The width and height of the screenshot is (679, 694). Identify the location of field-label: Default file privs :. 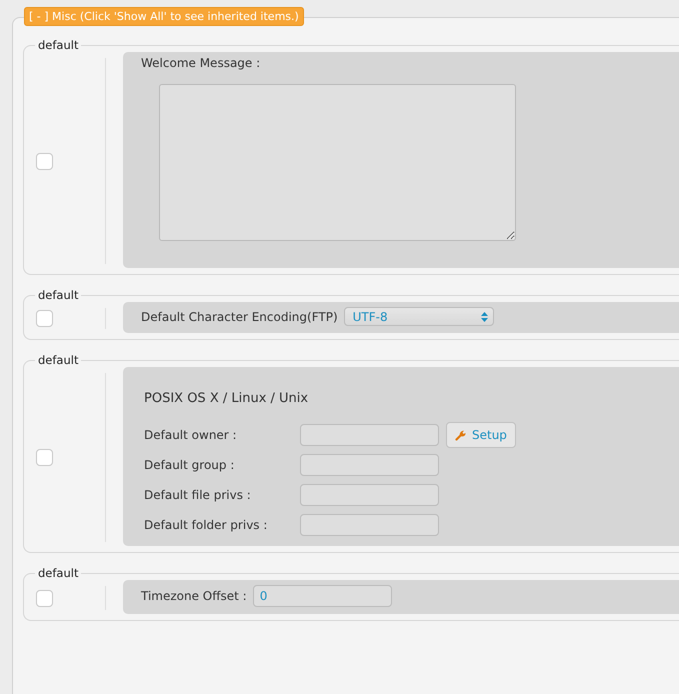
(198, 495).